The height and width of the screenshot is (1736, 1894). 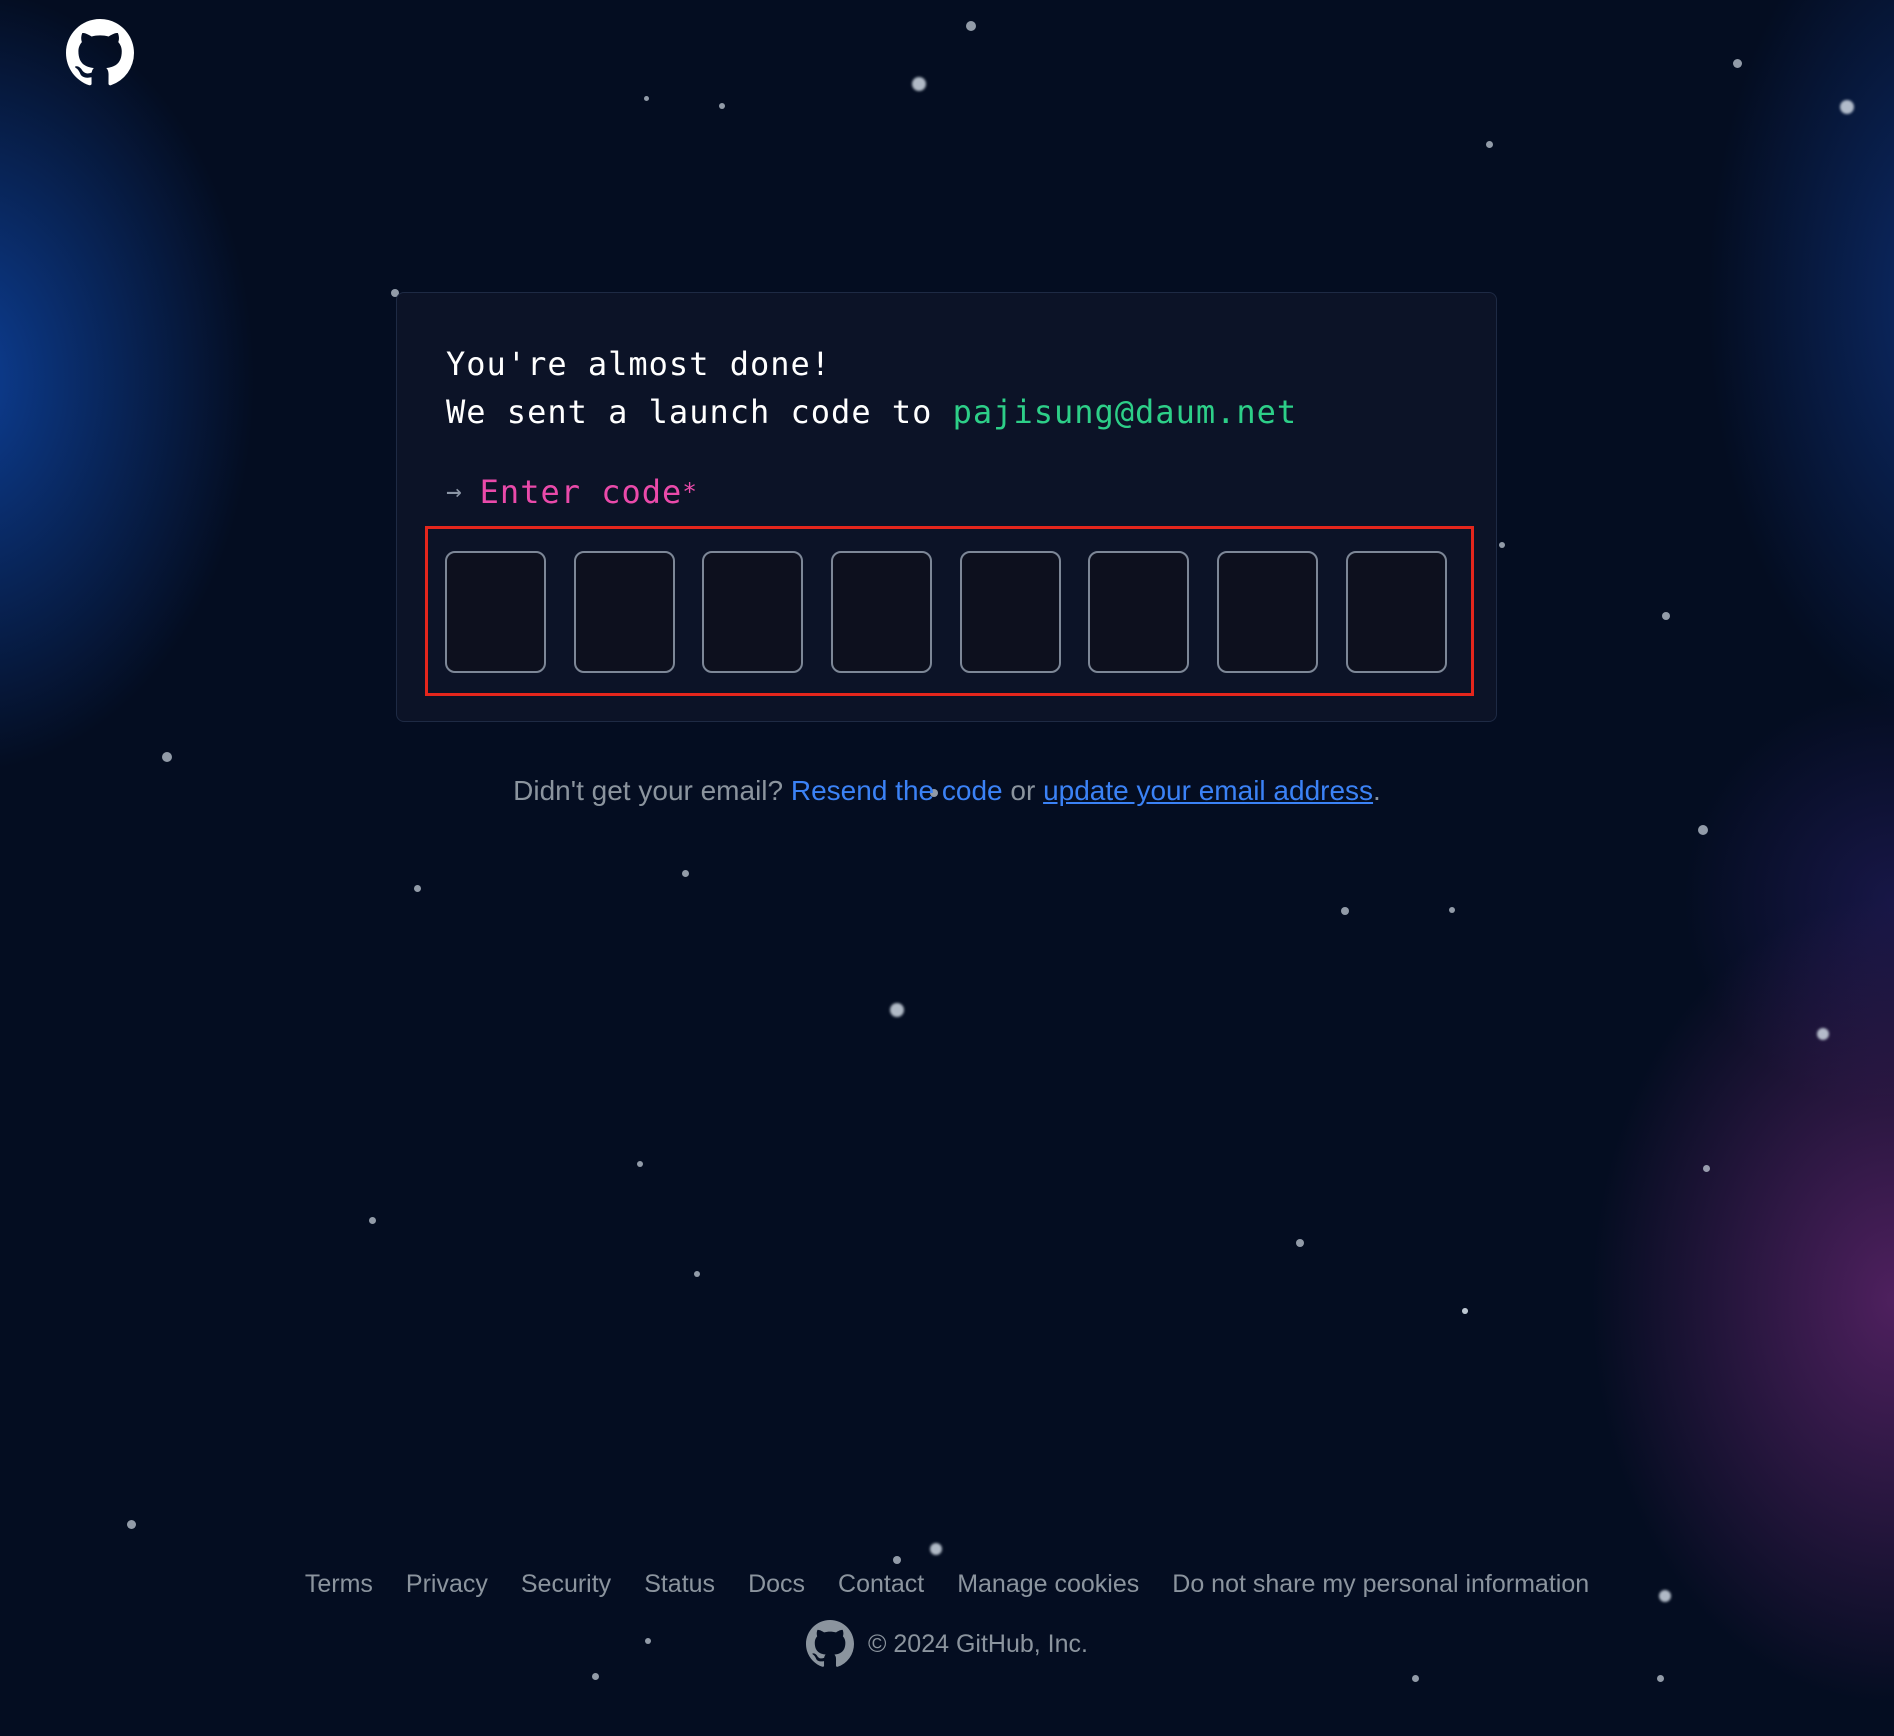 I want to click on footer-link-contact: Contact, so click(x=881, y=1584).